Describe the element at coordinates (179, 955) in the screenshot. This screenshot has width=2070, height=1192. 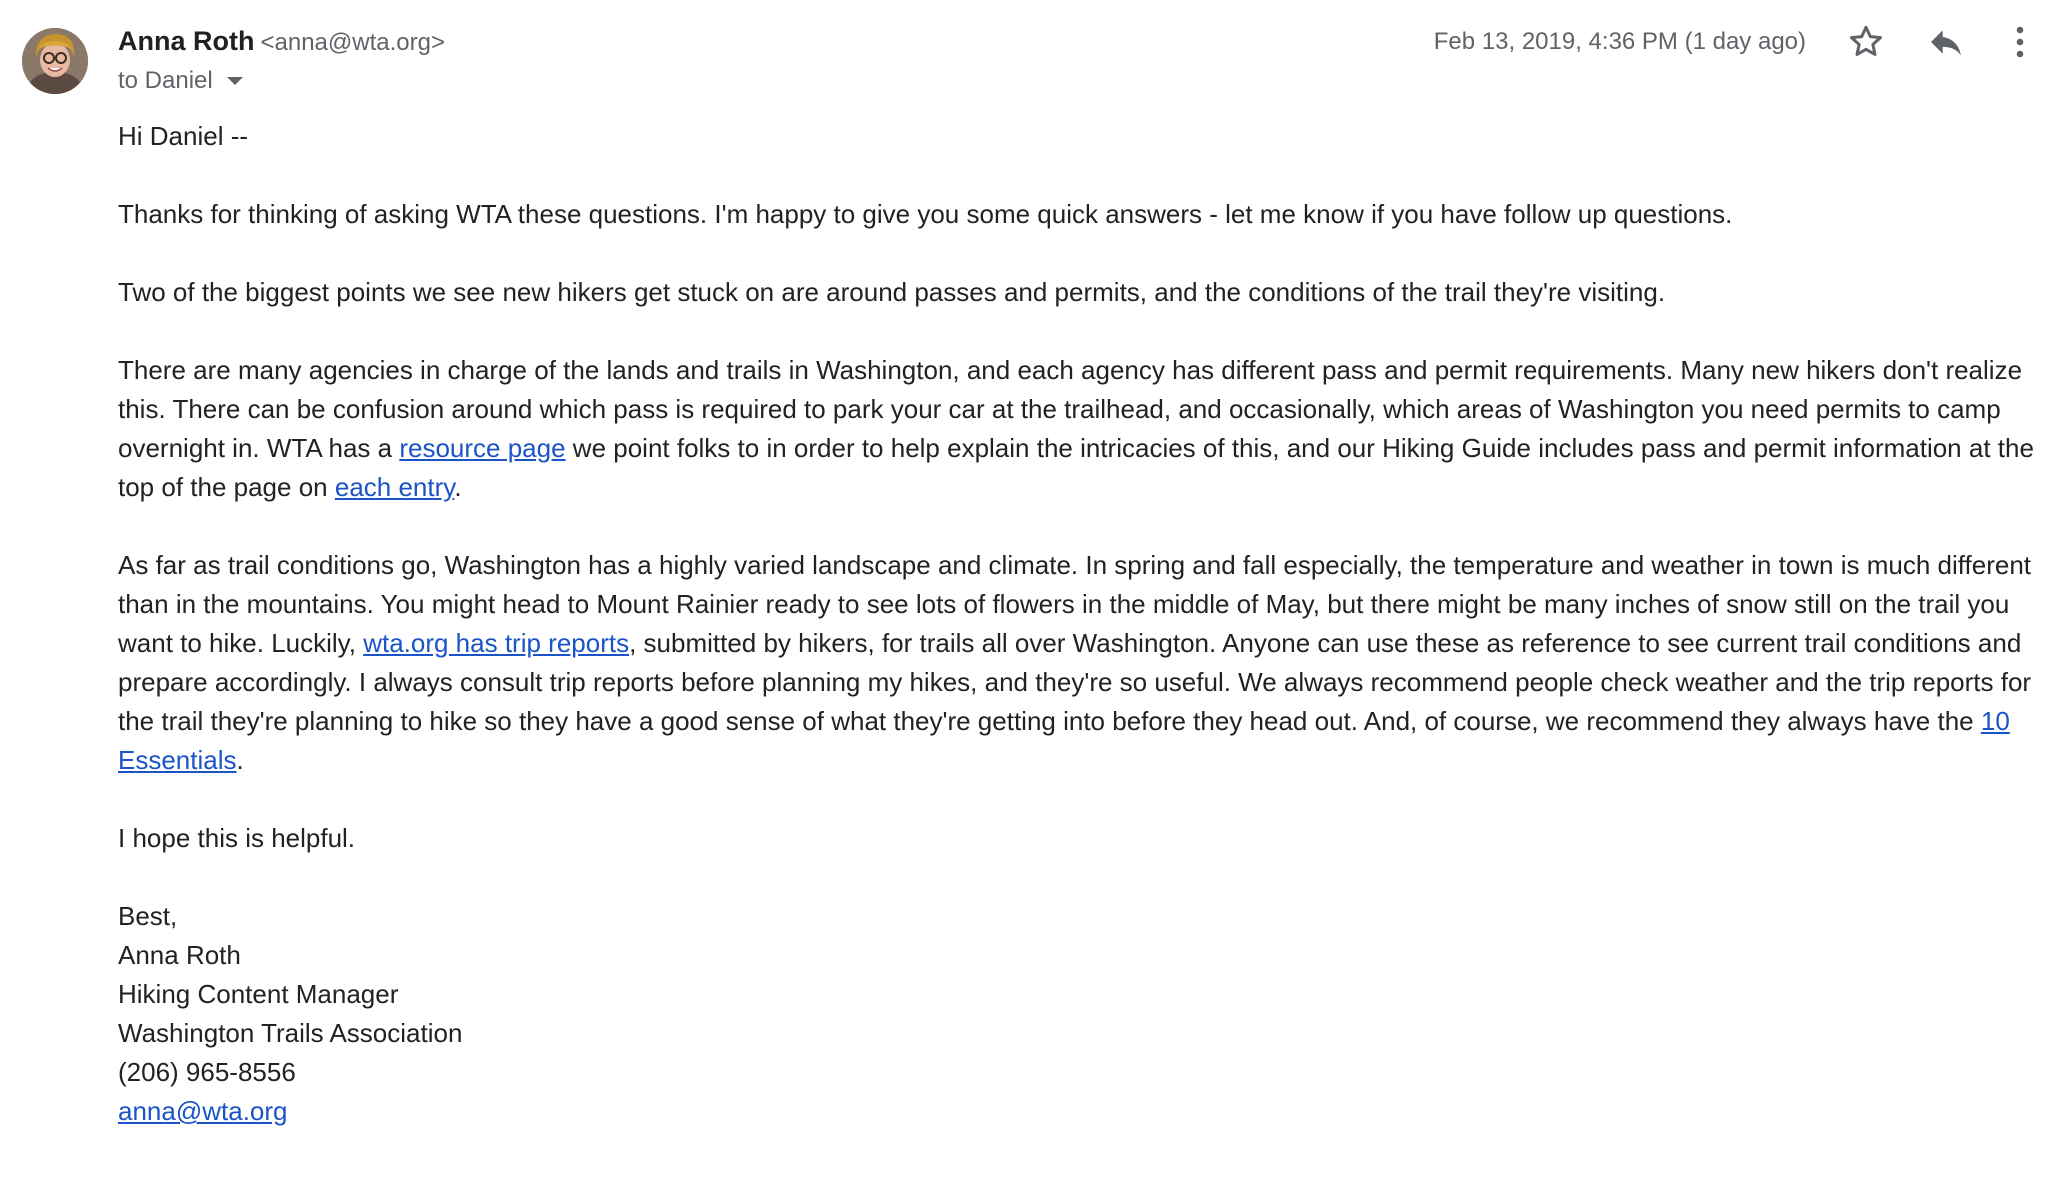
I see `signature-name: Anna Roth` at that location.